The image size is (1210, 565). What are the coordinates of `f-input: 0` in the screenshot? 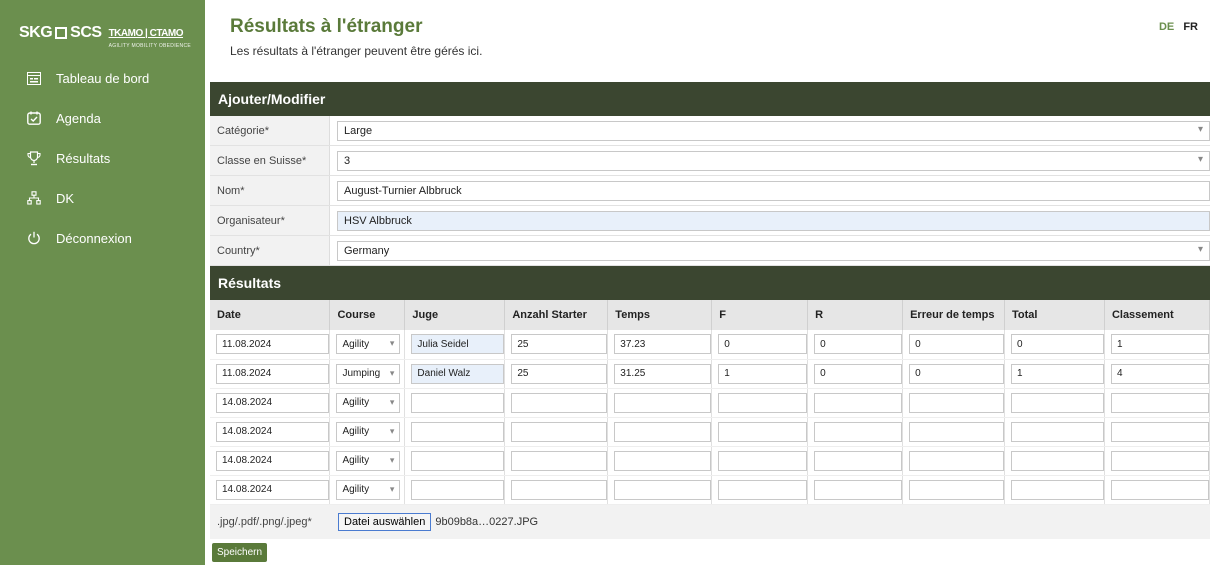 It's located at (763, 344).